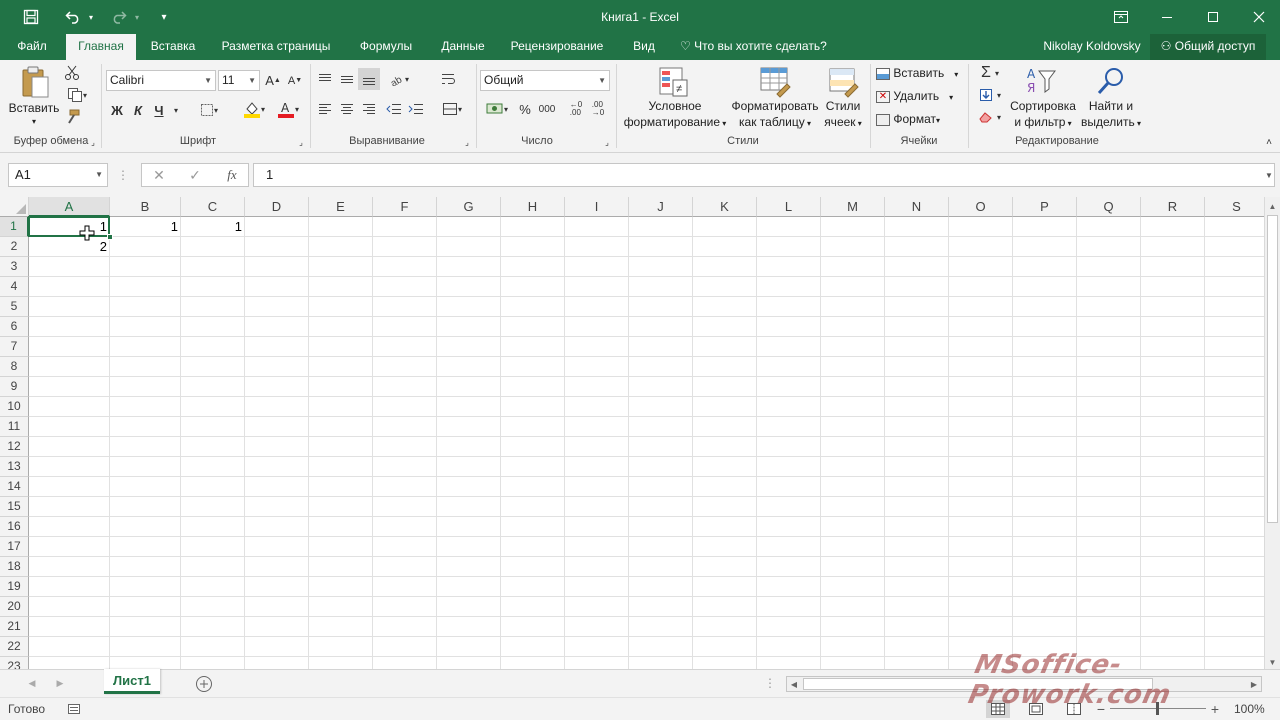  Describe the element at coordinates (77, 95) in the screenshot. I see `copy-icon: ▾` at that location.